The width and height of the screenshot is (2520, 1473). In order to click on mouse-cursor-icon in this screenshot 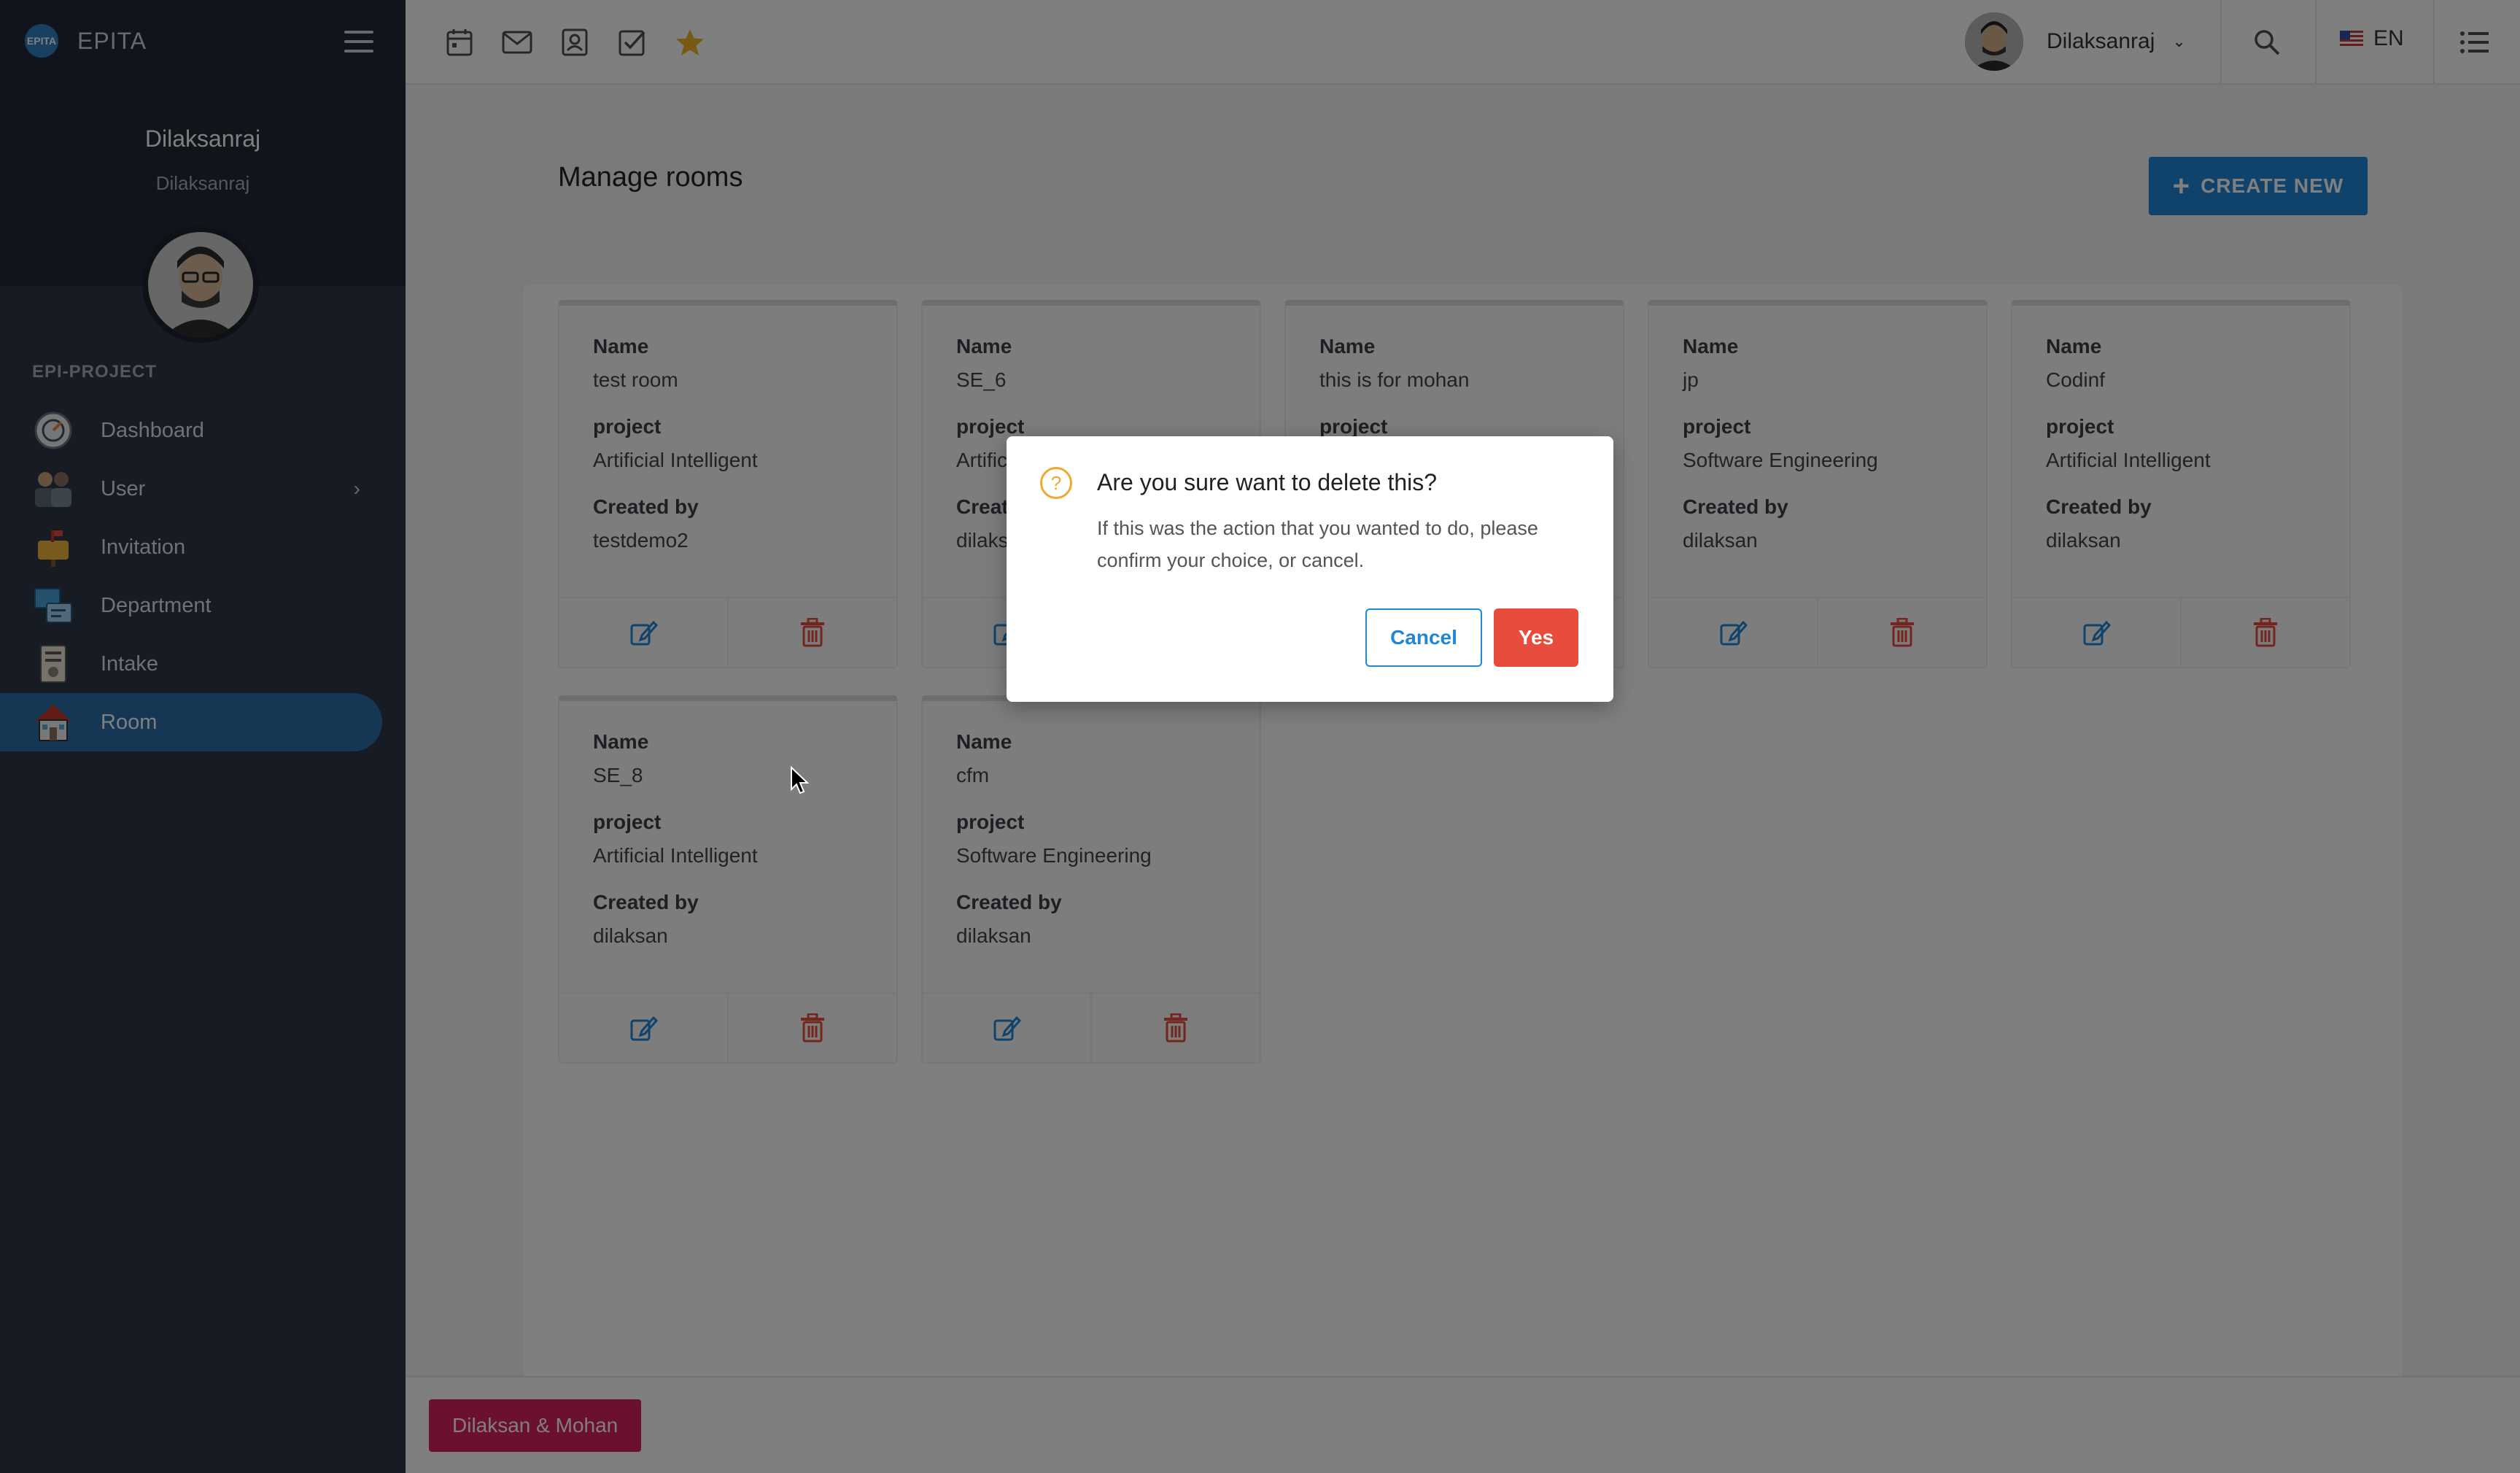, I will do `click(800, 782)`.